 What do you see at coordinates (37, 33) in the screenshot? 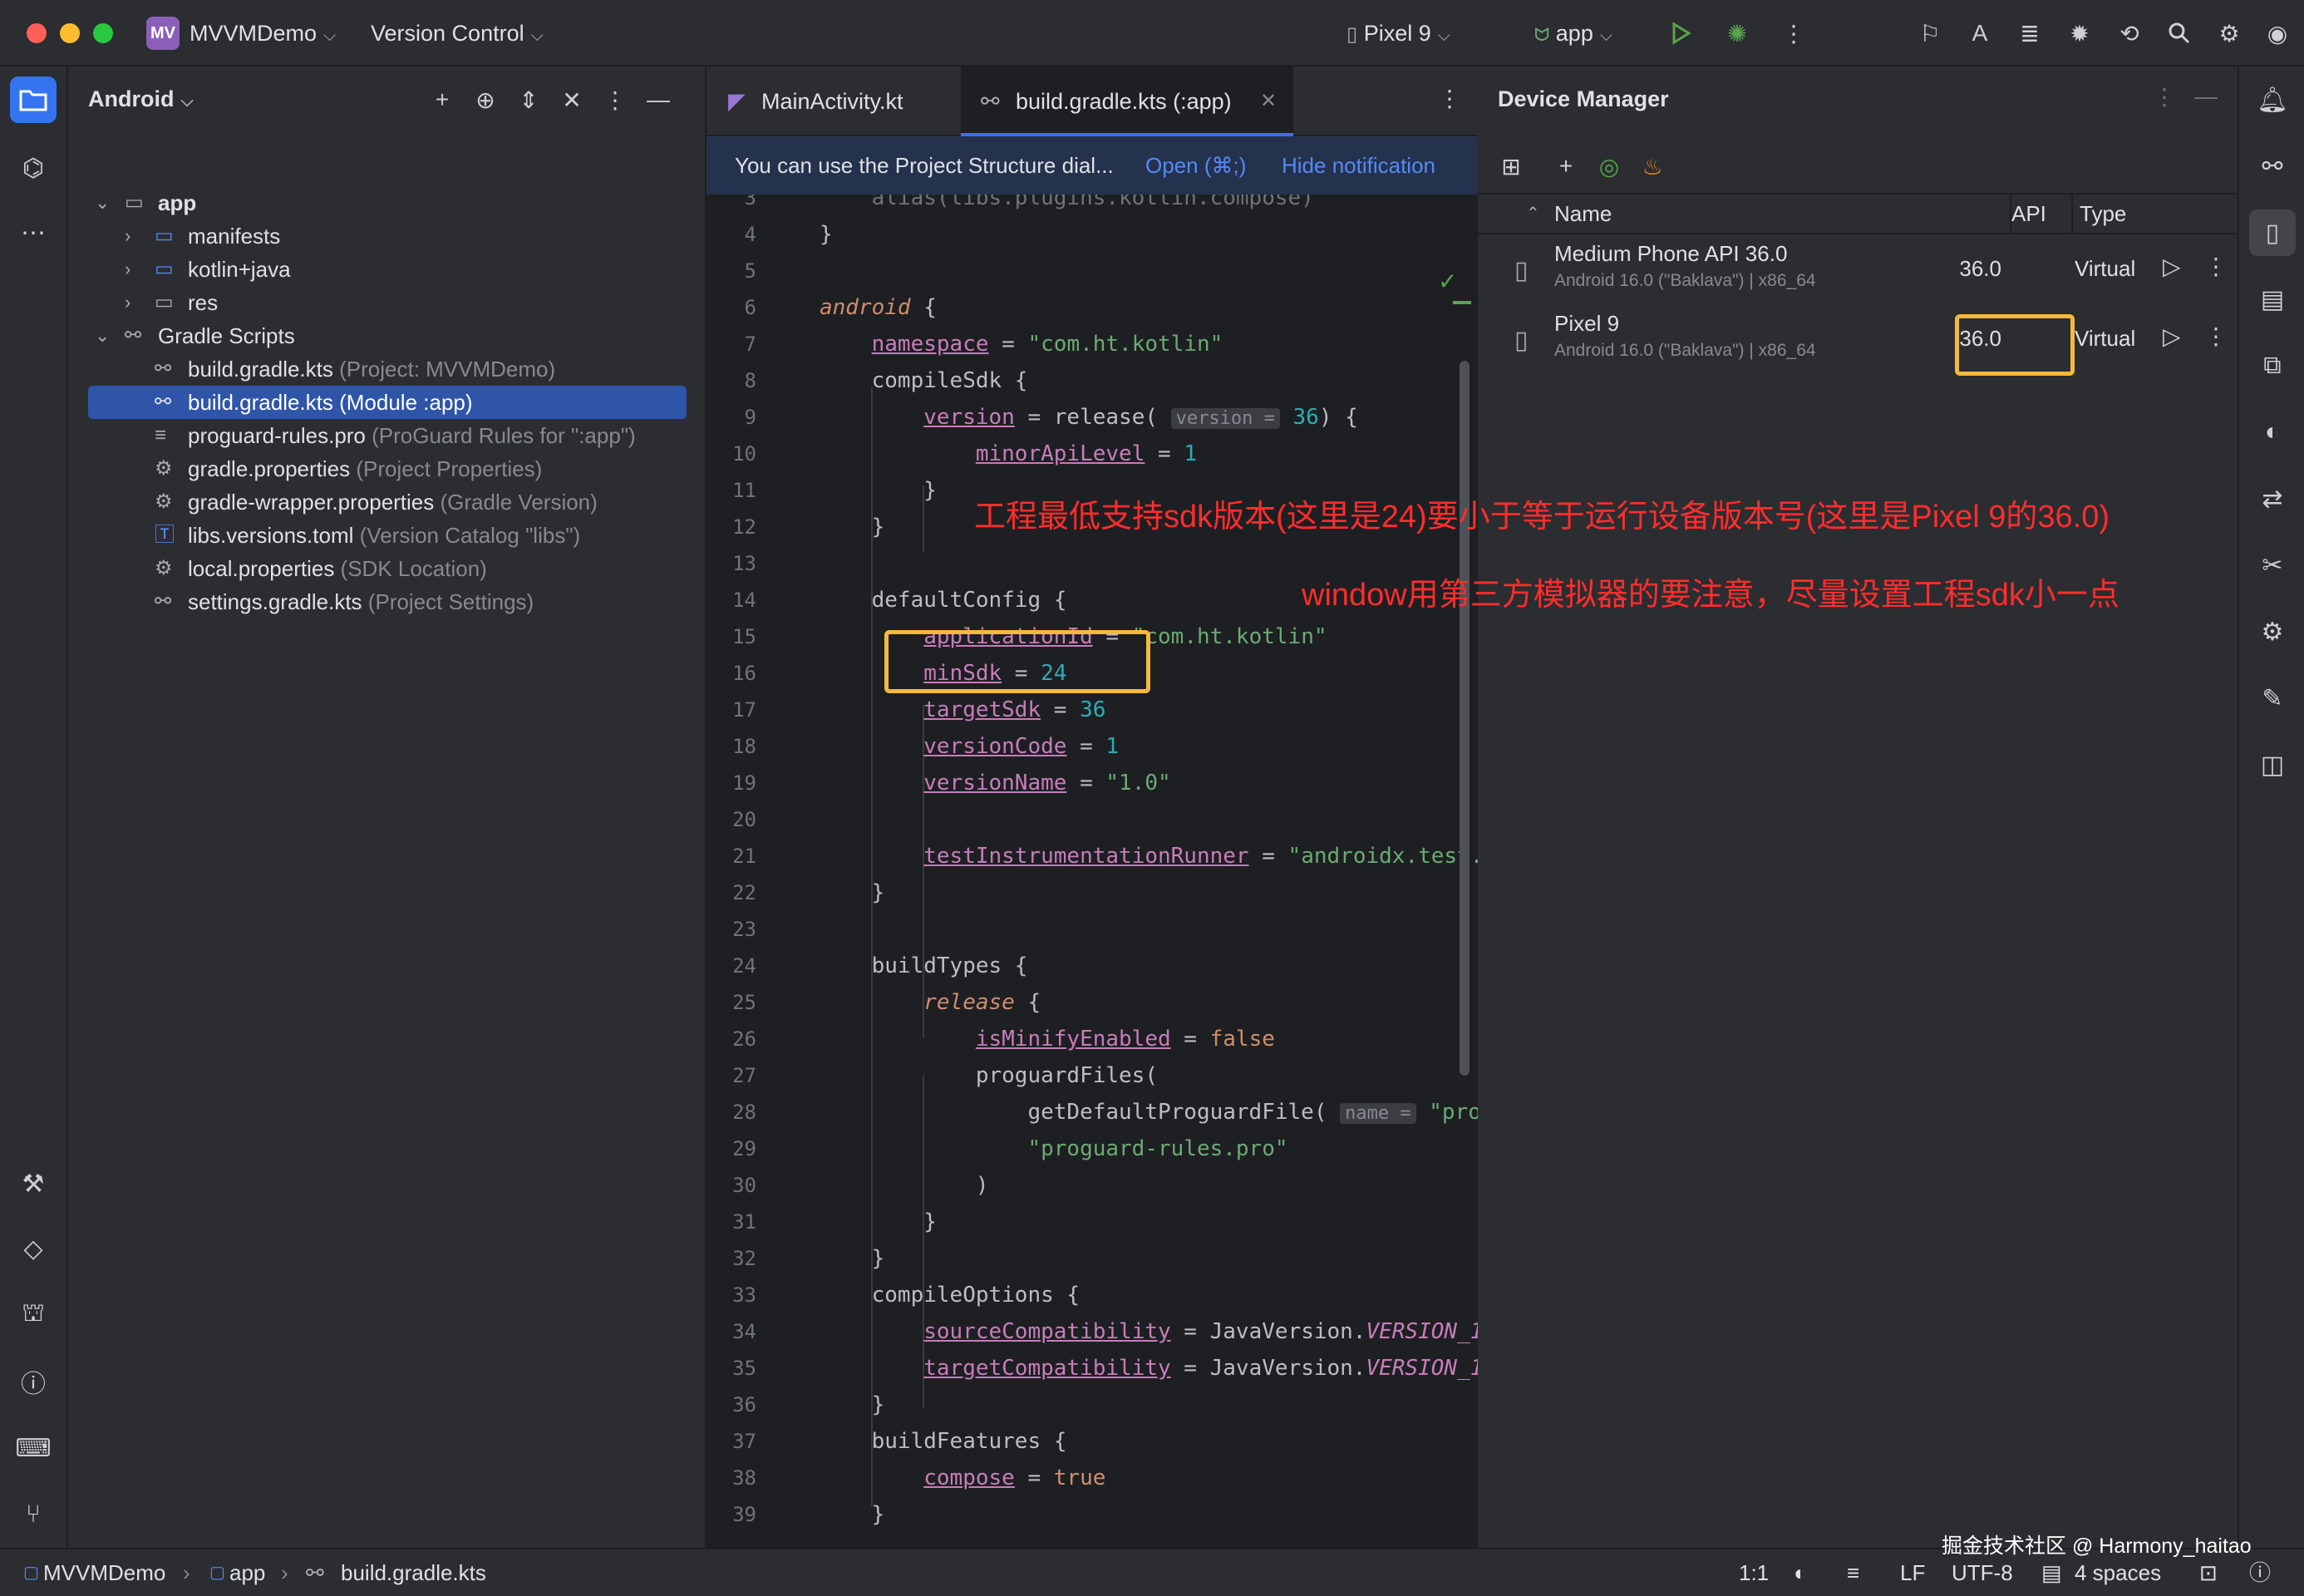
I see `close-window-button` at bounding box center [37, 33].